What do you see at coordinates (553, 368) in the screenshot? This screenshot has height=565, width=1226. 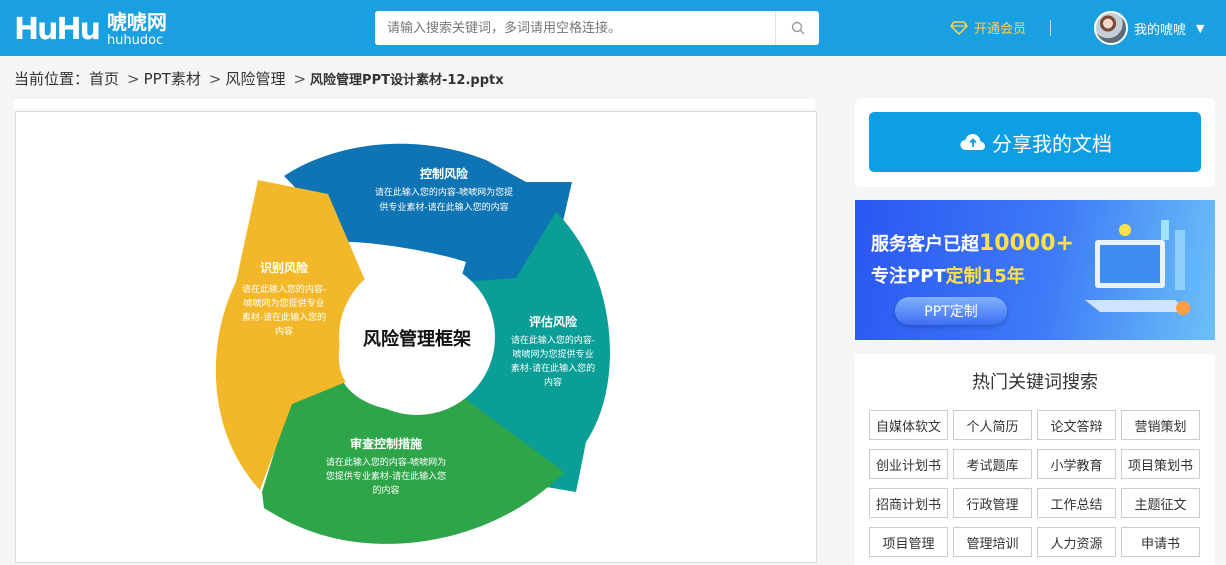 I see `segment-text-assess-3: 素材-请在此输入您的` at bounding box center [553, 368].